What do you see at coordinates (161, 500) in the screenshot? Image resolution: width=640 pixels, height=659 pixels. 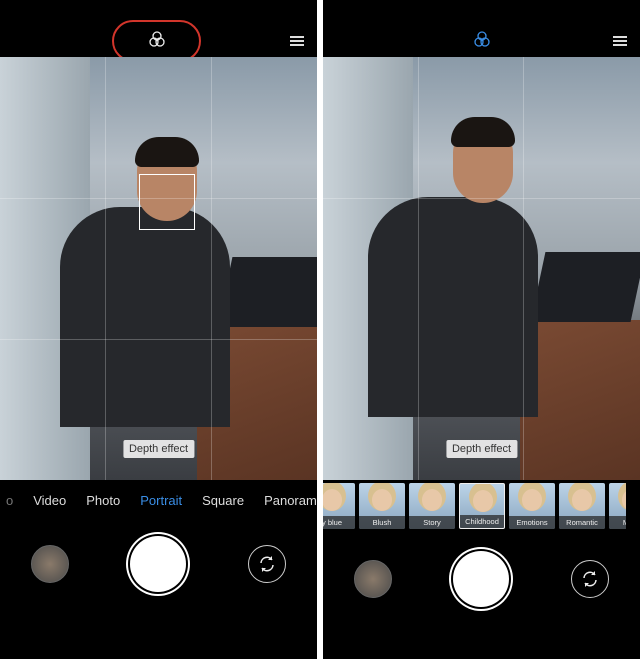 I see `mode-portrait: Portrait` at bounding box center [161, 500].